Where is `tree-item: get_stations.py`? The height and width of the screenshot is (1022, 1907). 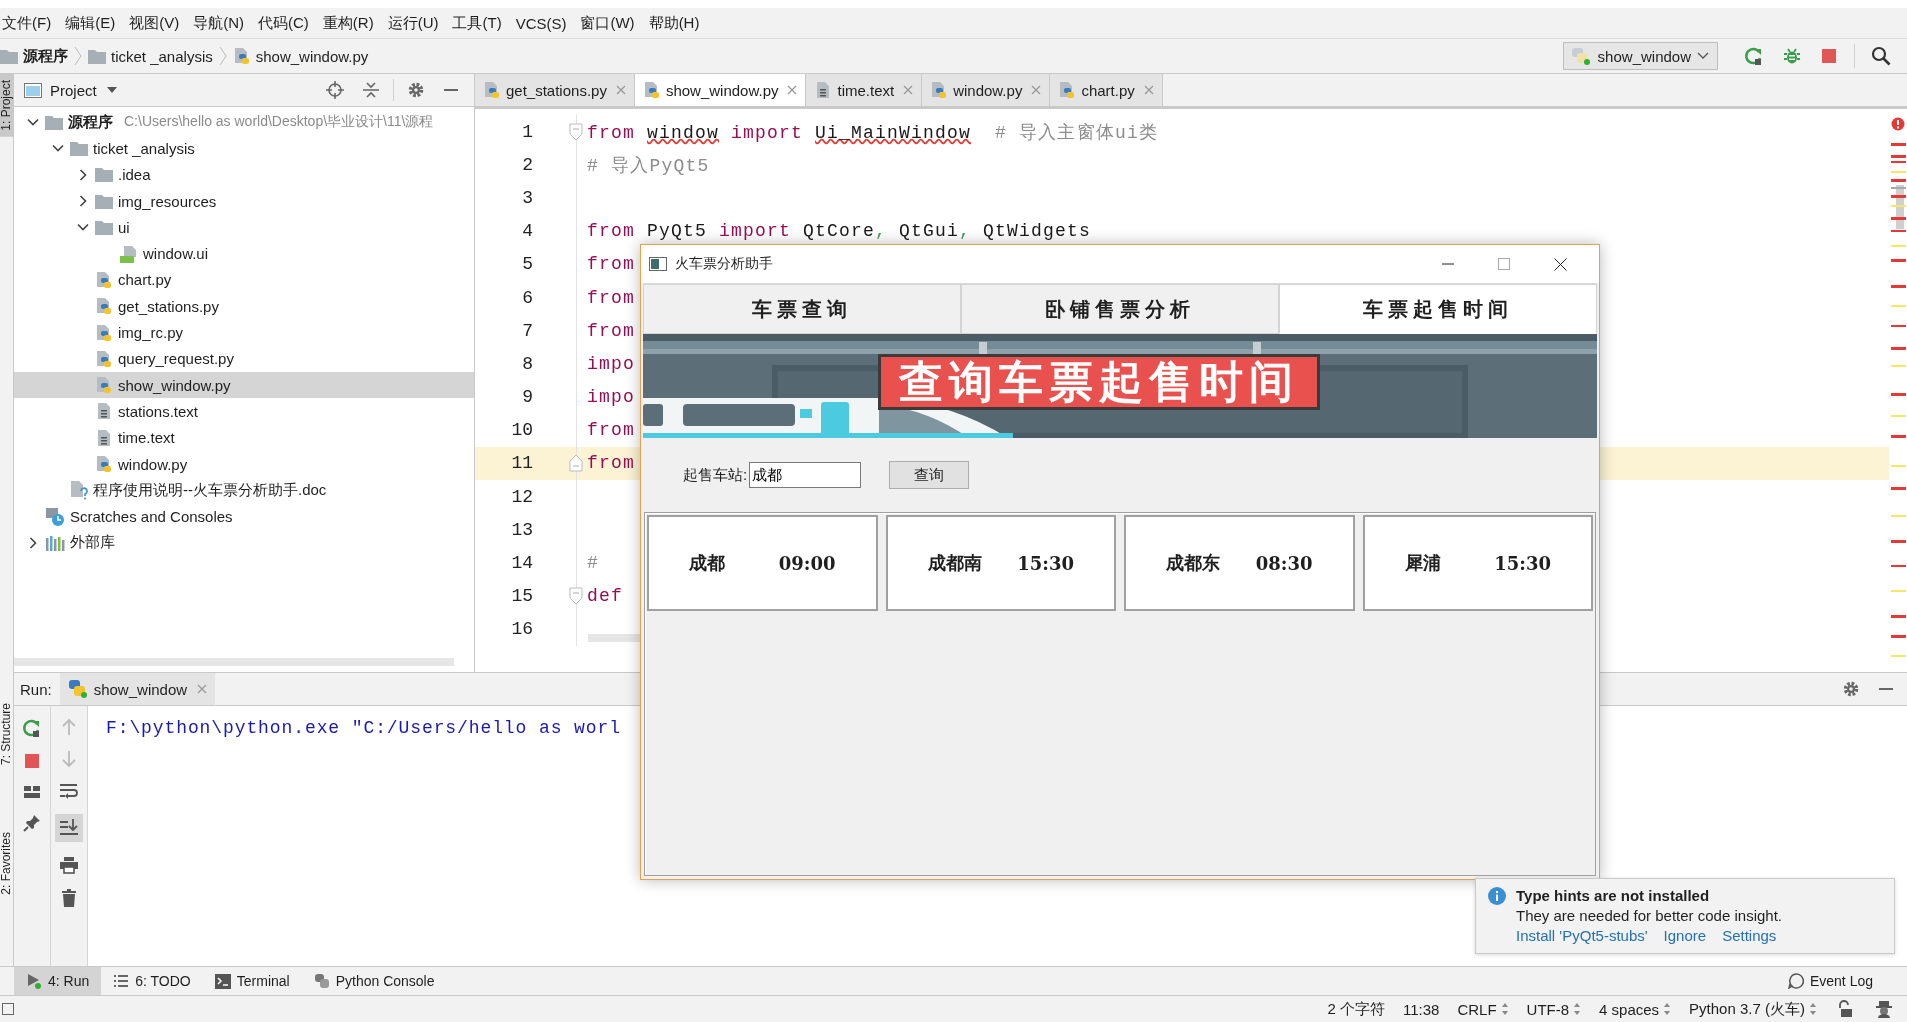 tree-item: get_stations.py is located at coordinates (244, 306).